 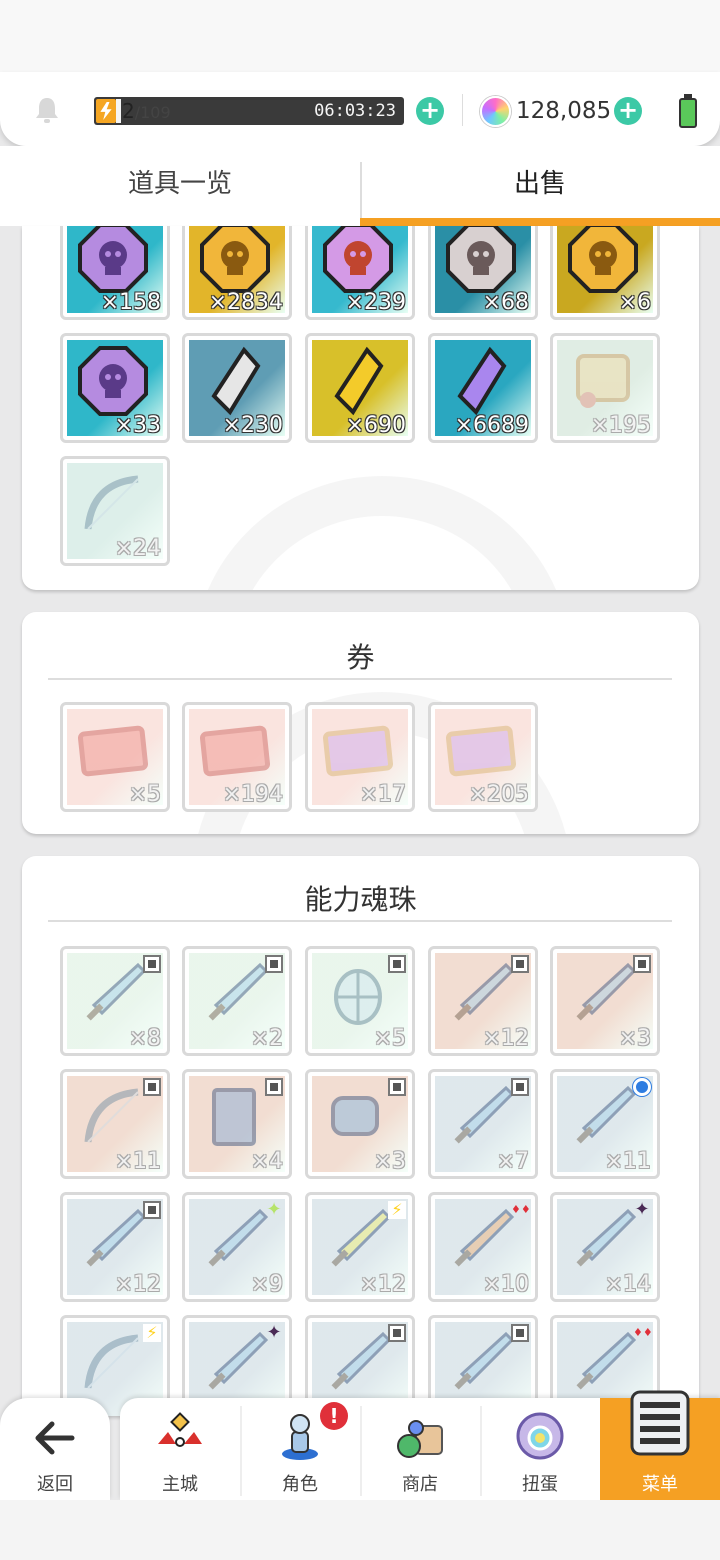 What do you see at coordinates (360, 657) in the screenshot?
I see `tickets-title: 券` at bounding box center [360, 657].